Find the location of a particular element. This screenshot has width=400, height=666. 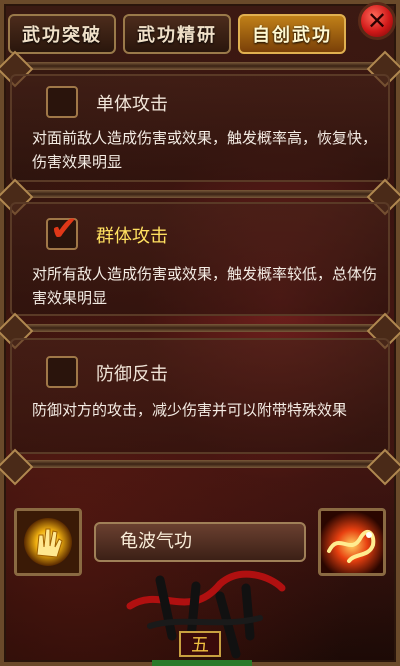

fire-dragon-icon is located at coordinates (352, 542).